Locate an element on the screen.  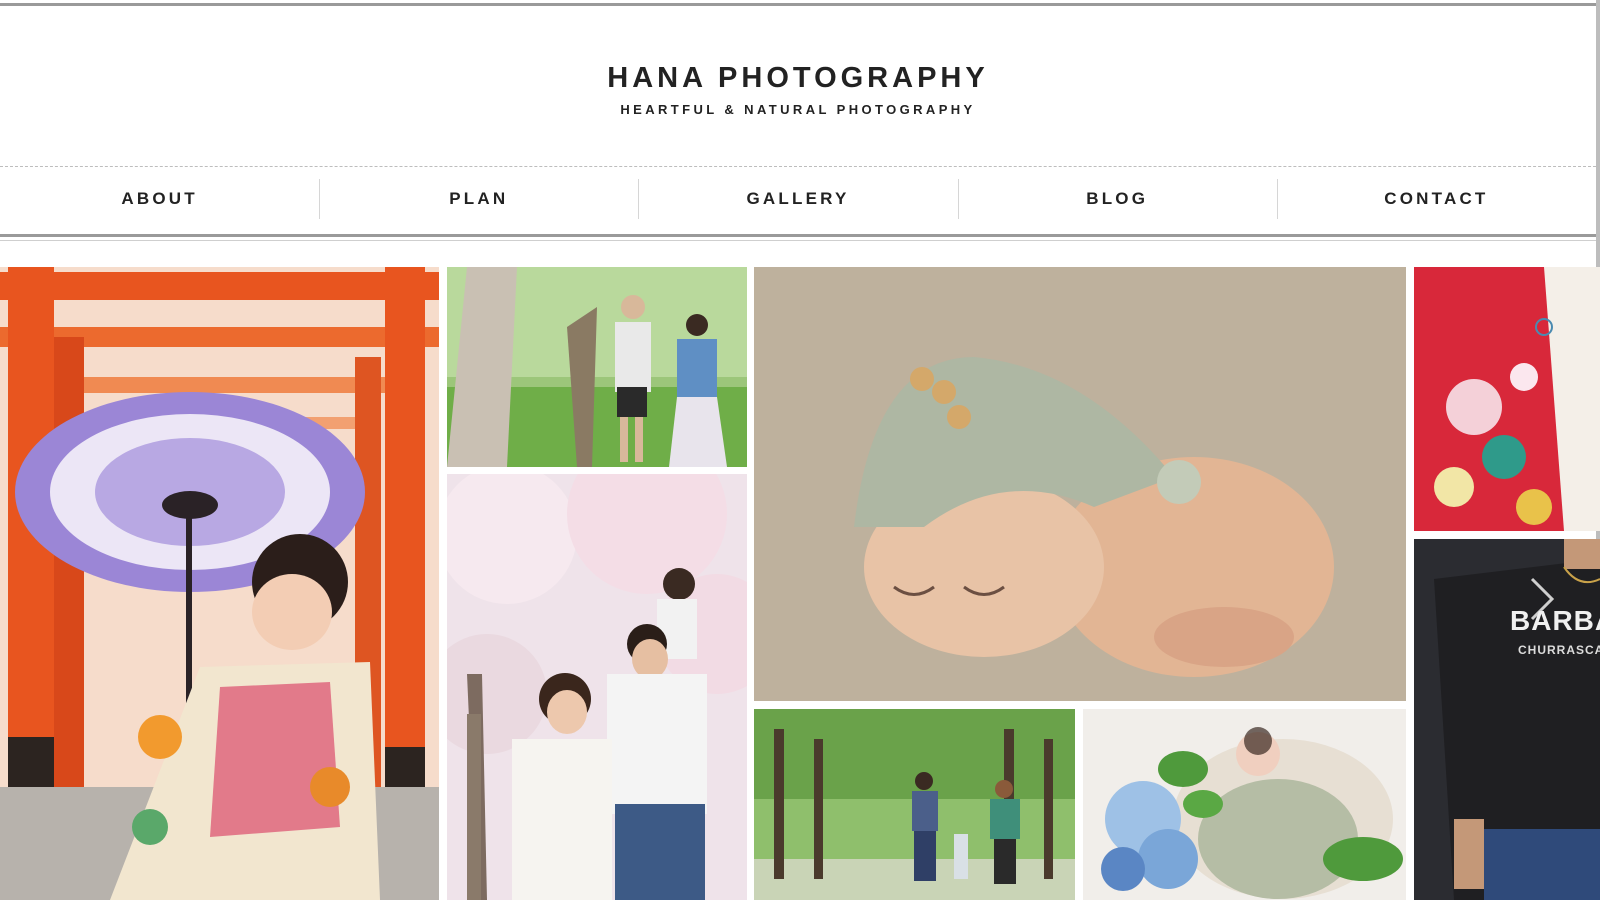
main-nav: ABOUT PLAN GALLERY BLOG CONTACT is located at coordinates (798, 199).